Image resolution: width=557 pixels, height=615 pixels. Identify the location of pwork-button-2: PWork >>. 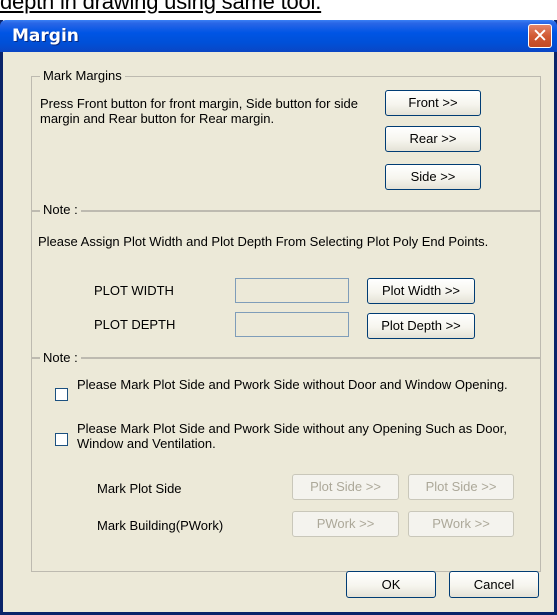
(461, 524).